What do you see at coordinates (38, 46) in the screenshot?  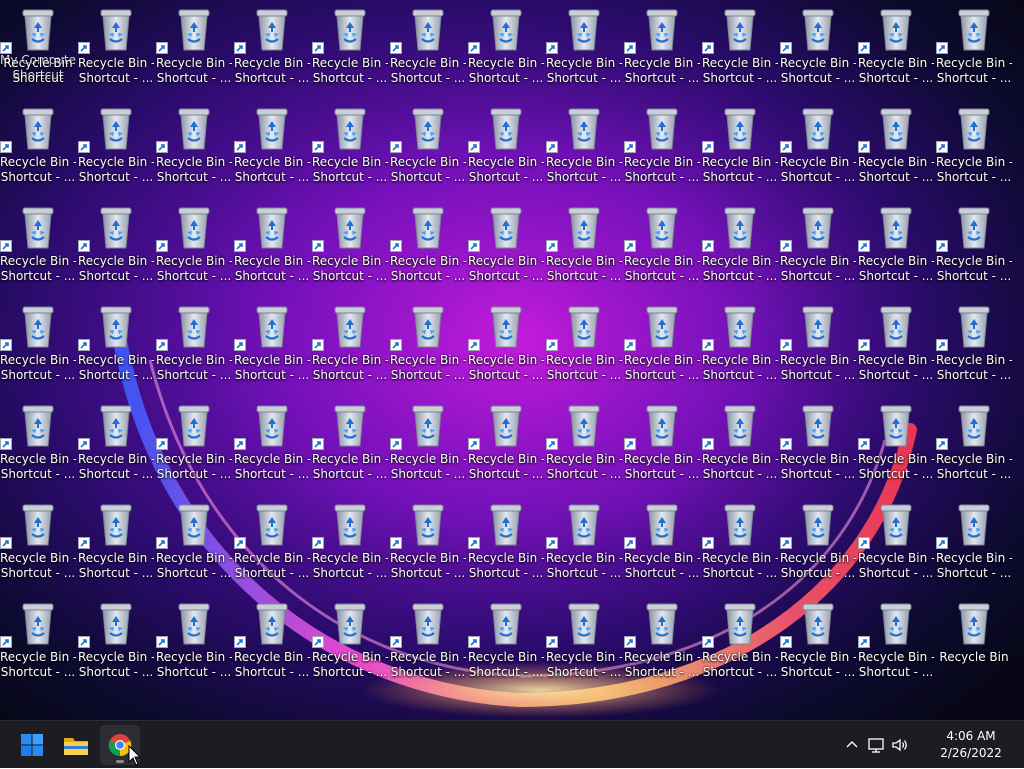 I see `recycle-bin-shortcut-icon: Recycle Bin Shortcut` at bounding box center [38, 46].